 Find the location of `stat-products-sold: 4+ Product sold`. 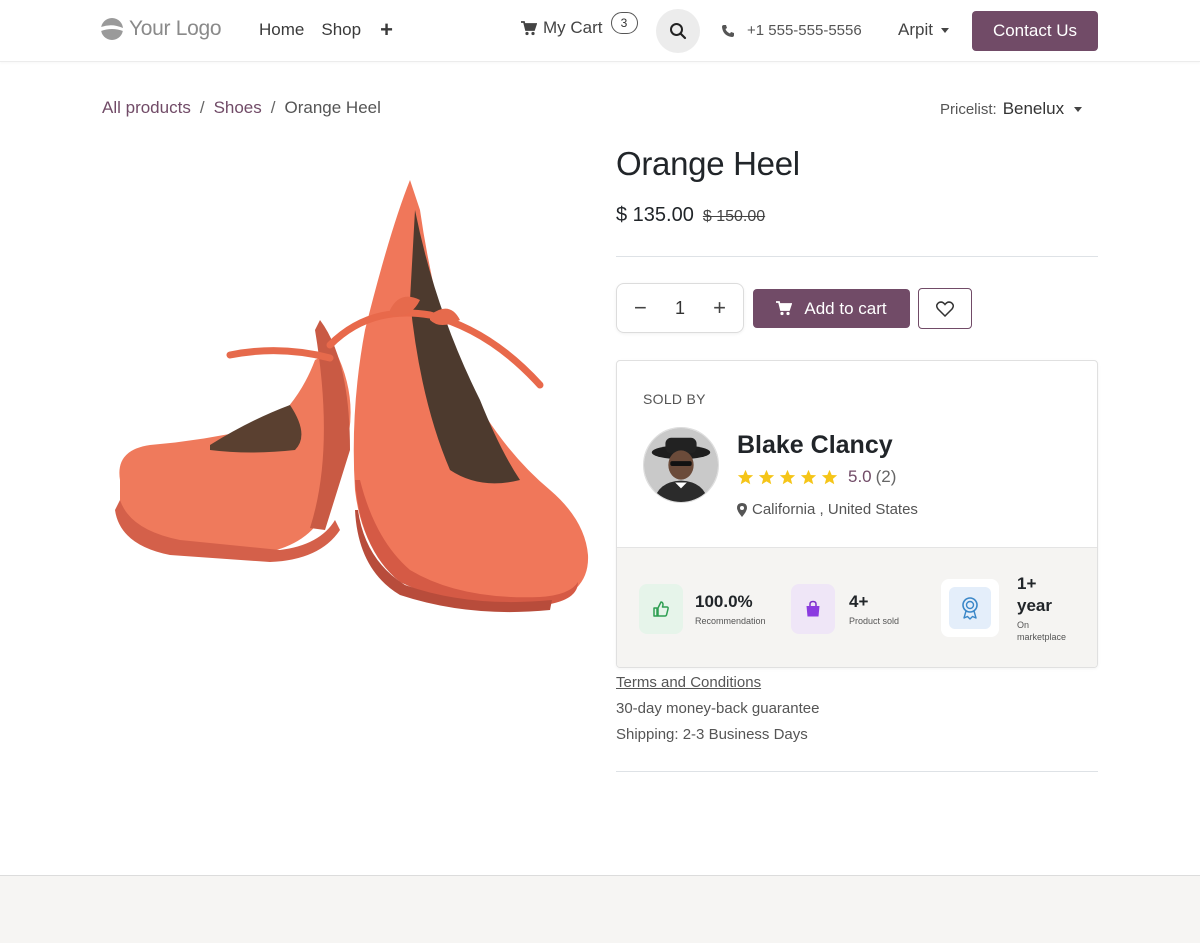

stat-products-sold: 4+ Product sold is located at coordinates (845, 609).